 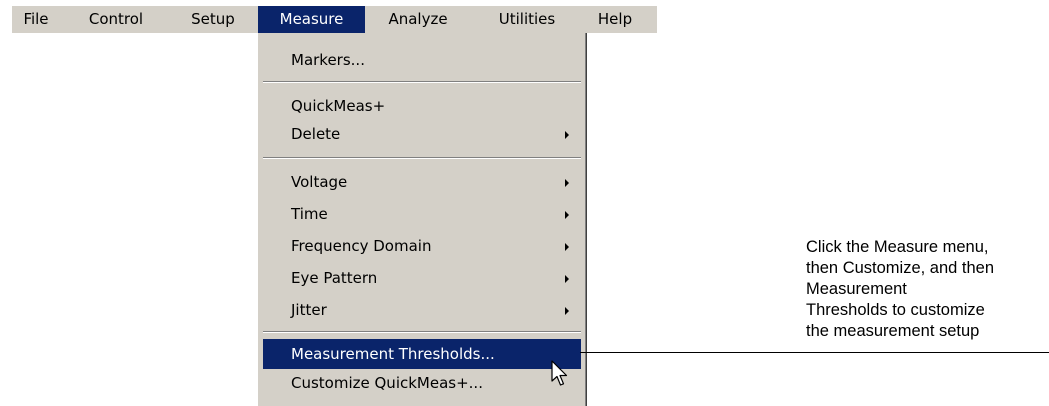 I want to click on menu-item-label: Jitter, so click(x=309, y=310).